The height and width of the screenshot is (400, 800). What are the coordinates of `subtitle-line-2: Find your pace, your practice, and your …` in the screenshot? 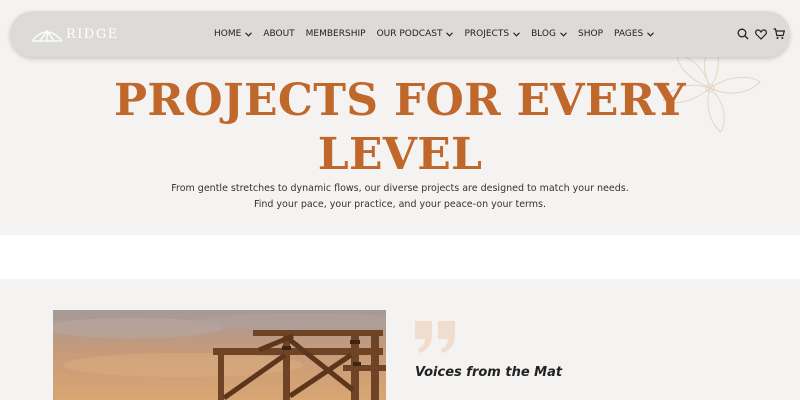 It's located at (400, 204).